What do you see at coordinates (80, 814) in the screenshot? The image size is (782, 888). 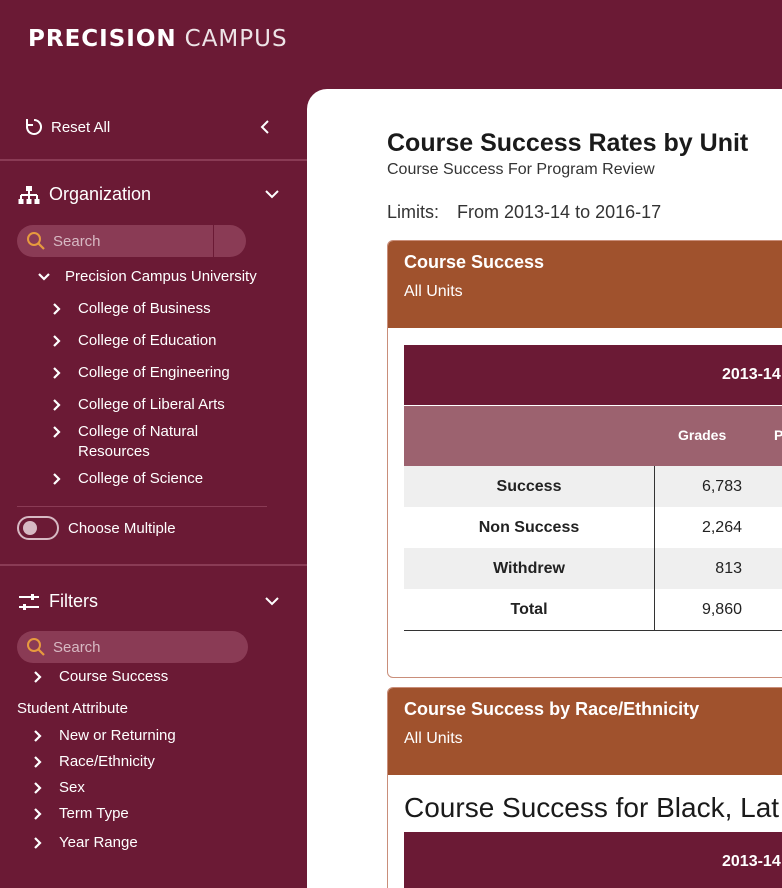 I see `filter-item-term-type: Term Type` at bounding box center [80, 814].